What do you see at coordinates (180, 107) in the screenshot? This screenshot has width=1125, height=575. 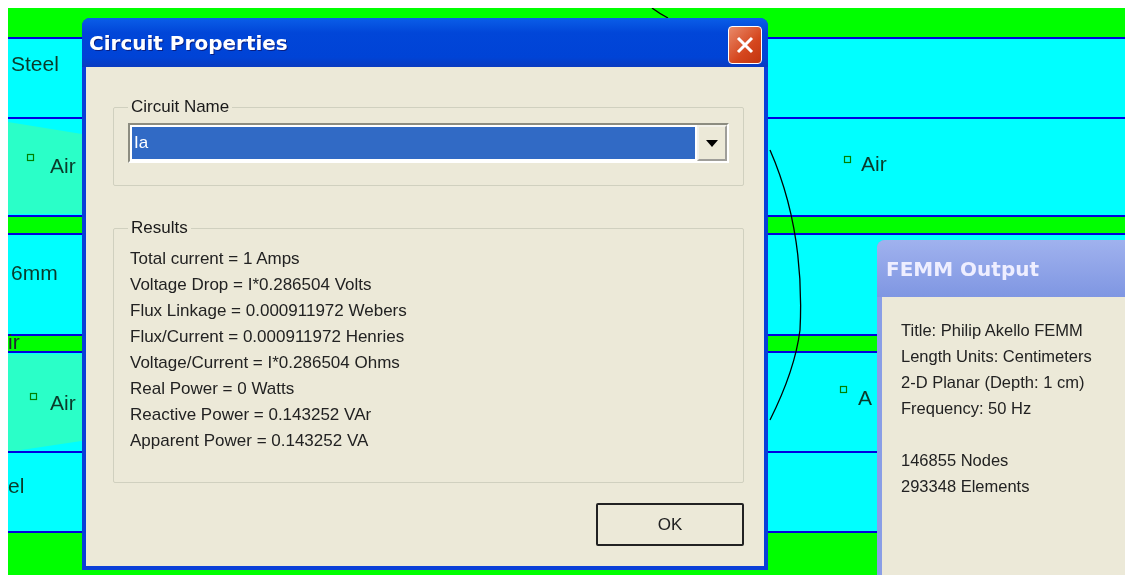 I see `group-label: Circuit Name` at bounding box center [180, 107].